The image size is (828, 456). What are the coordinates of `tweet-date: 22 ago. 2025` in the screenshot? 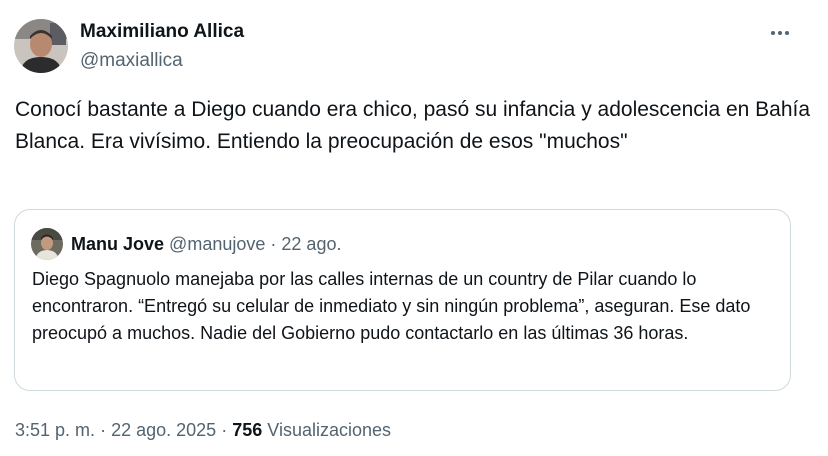 It's located at (163, 430).